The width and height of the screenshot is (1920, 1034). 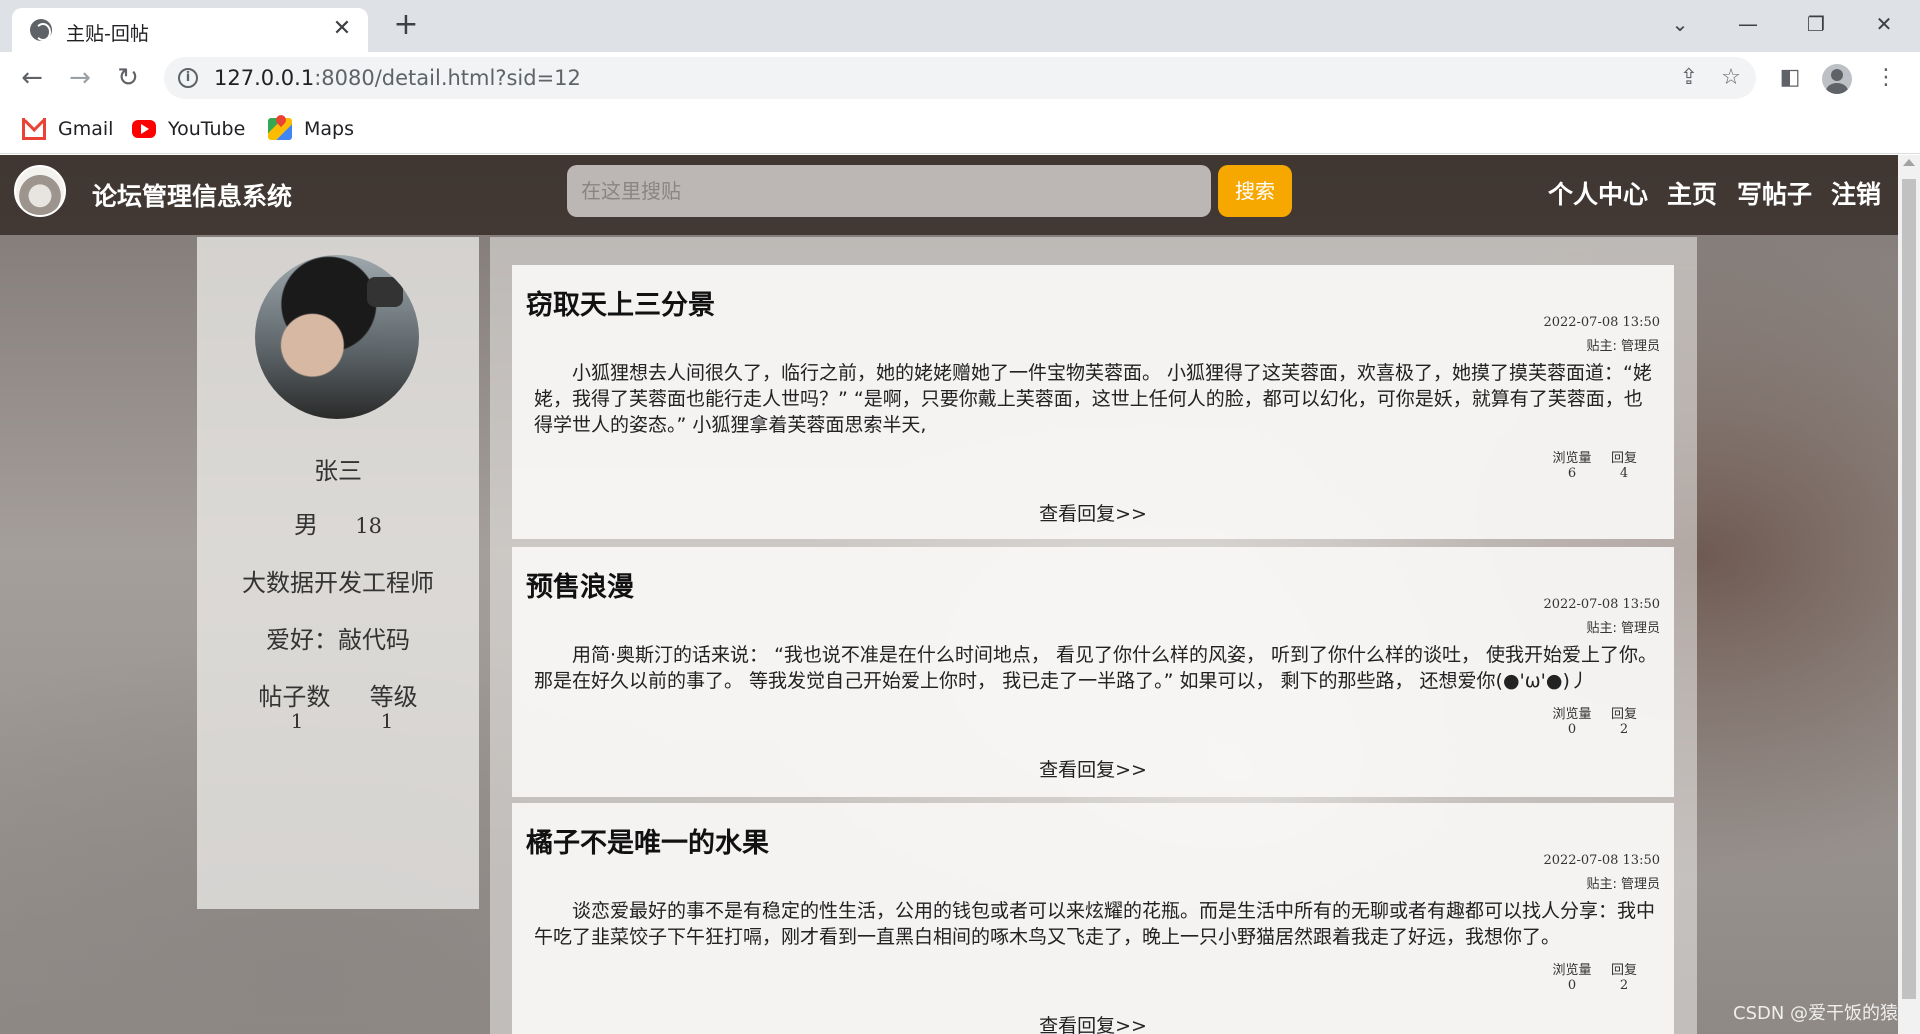 I want to click on user-job: 大数据开发工程师, so click(x=338, y=583).